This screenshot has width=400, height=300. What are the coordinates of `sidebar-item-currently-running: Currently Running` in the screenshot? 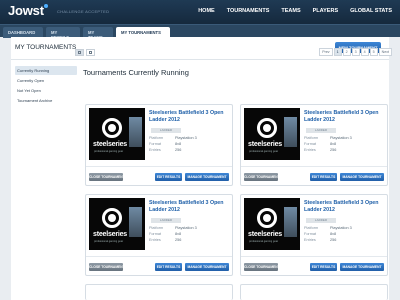 It's located at (46, 70).